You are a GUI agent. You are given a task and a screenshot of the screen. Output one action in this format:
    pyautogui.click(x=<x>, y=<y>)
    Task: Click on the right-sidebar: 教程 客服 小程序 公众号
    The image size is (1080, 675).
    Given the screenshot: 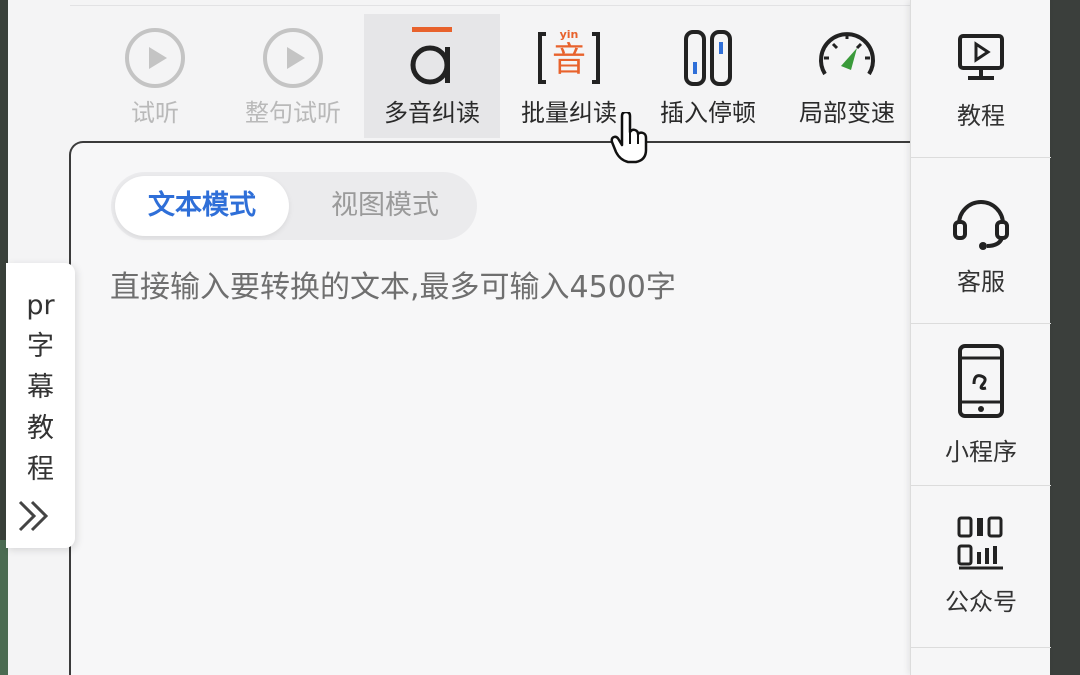 What is the action you would take?
    pyautogui.click(x=980, y=337)
    